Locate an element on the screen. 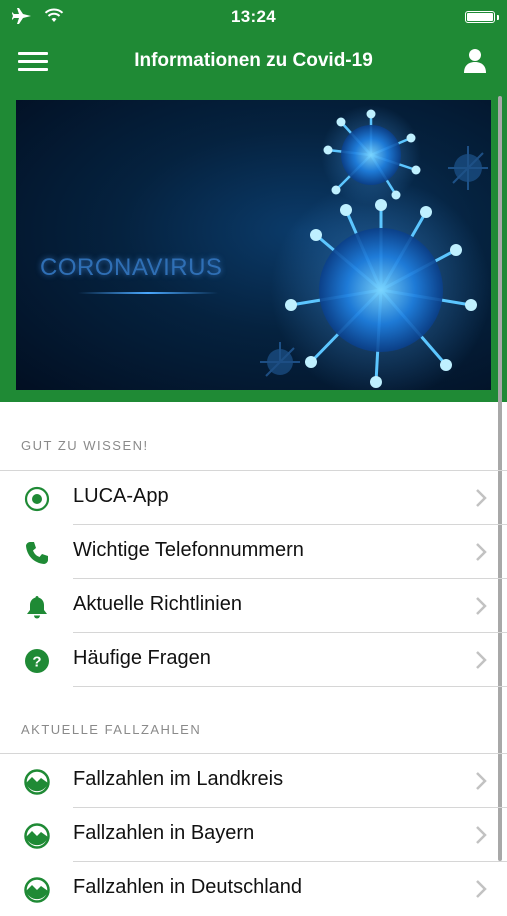 The height and width of the screenshot is (916, 507). list-item-label: Aktuelle Richtlinien is located at coordinates (157, 604).